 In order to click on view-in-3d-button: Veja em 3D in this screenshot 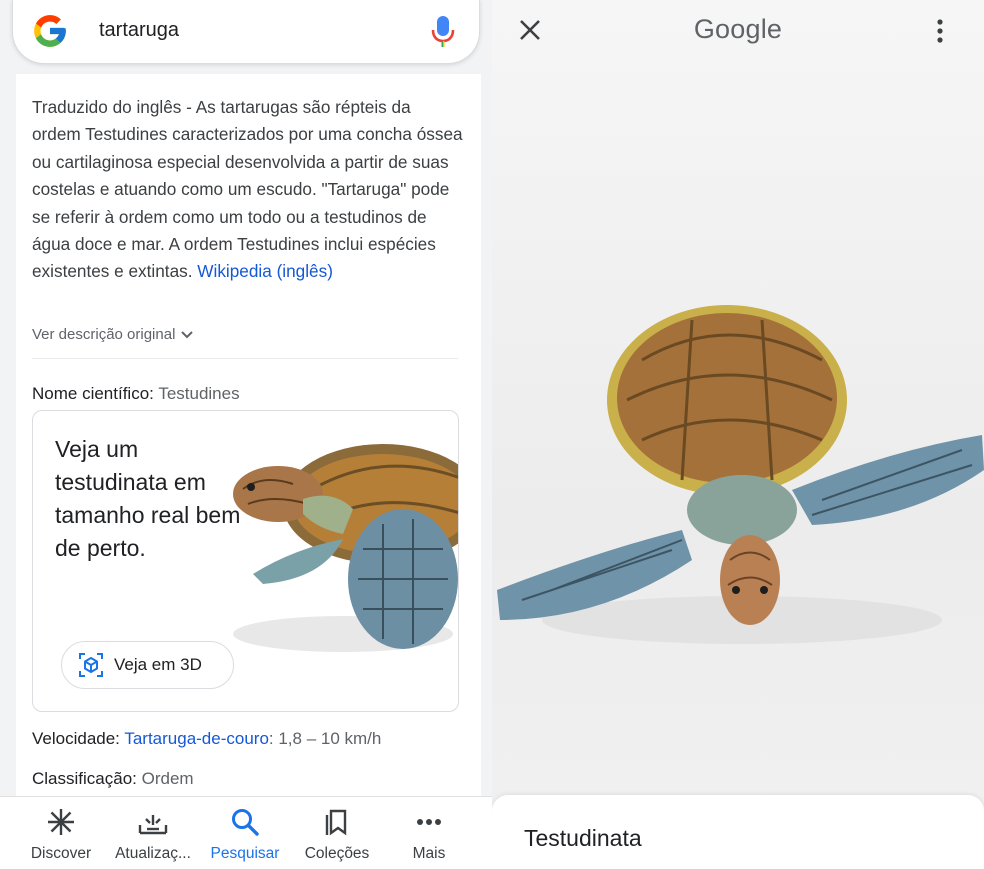, I will do `click(147, 665)`.